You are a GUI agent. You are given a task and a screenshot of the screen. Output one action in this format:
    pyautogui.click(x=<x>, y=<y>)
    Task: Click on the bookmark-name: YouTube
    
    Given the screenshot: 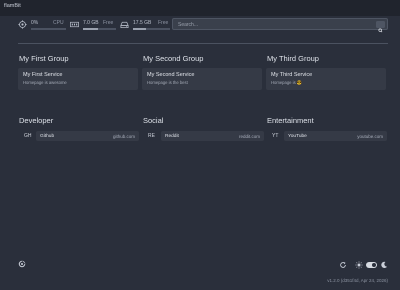 What is the action you would take?
    pyautogui.click(x=297, y=136)
    